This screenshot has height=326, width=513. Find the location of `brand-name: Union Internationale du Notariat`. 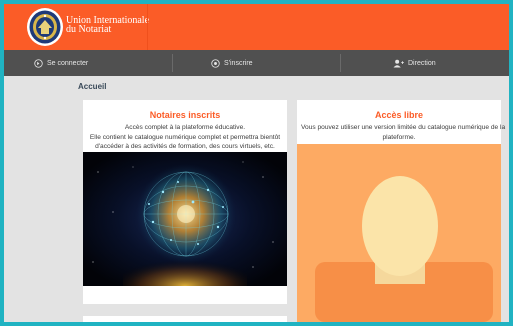

brand-name: Union Internationale du Notariat is located at coordinates (107, 25).